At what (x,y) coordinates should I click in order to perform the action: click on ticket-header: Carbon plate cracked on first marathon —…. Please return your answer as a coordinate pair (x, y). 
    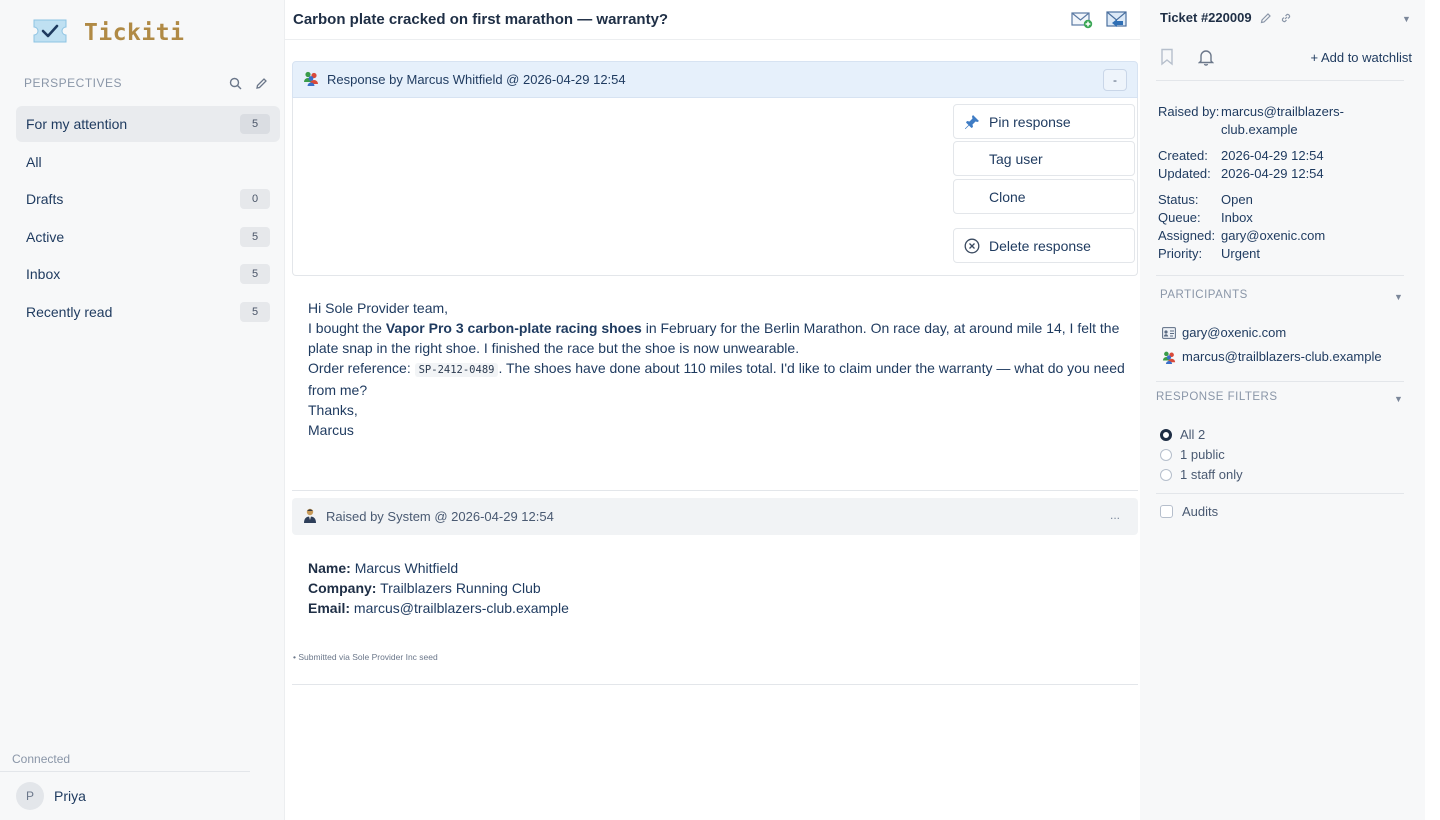
    Looking at the image, I should click on (712, 20).